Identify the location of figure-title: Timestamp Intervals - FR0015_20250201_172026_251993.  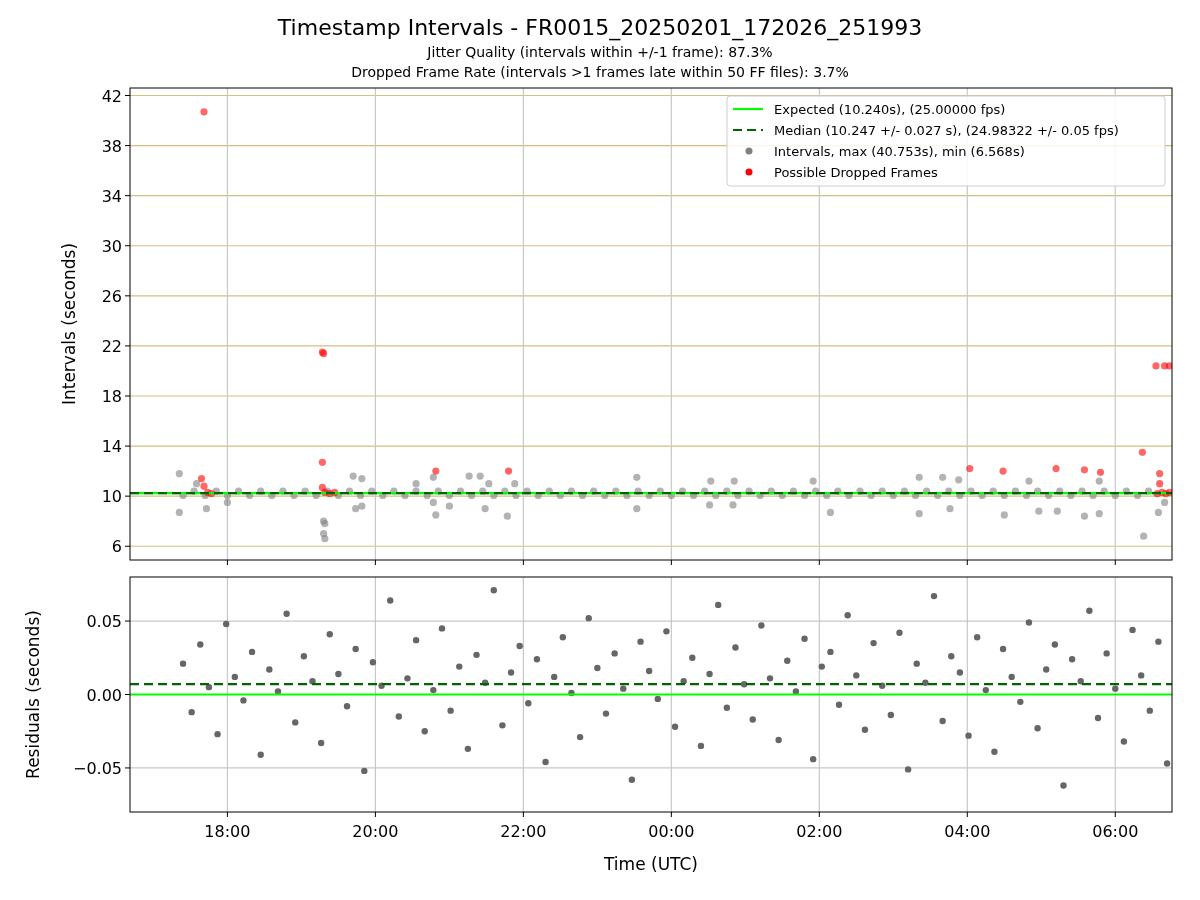
(600, 28).